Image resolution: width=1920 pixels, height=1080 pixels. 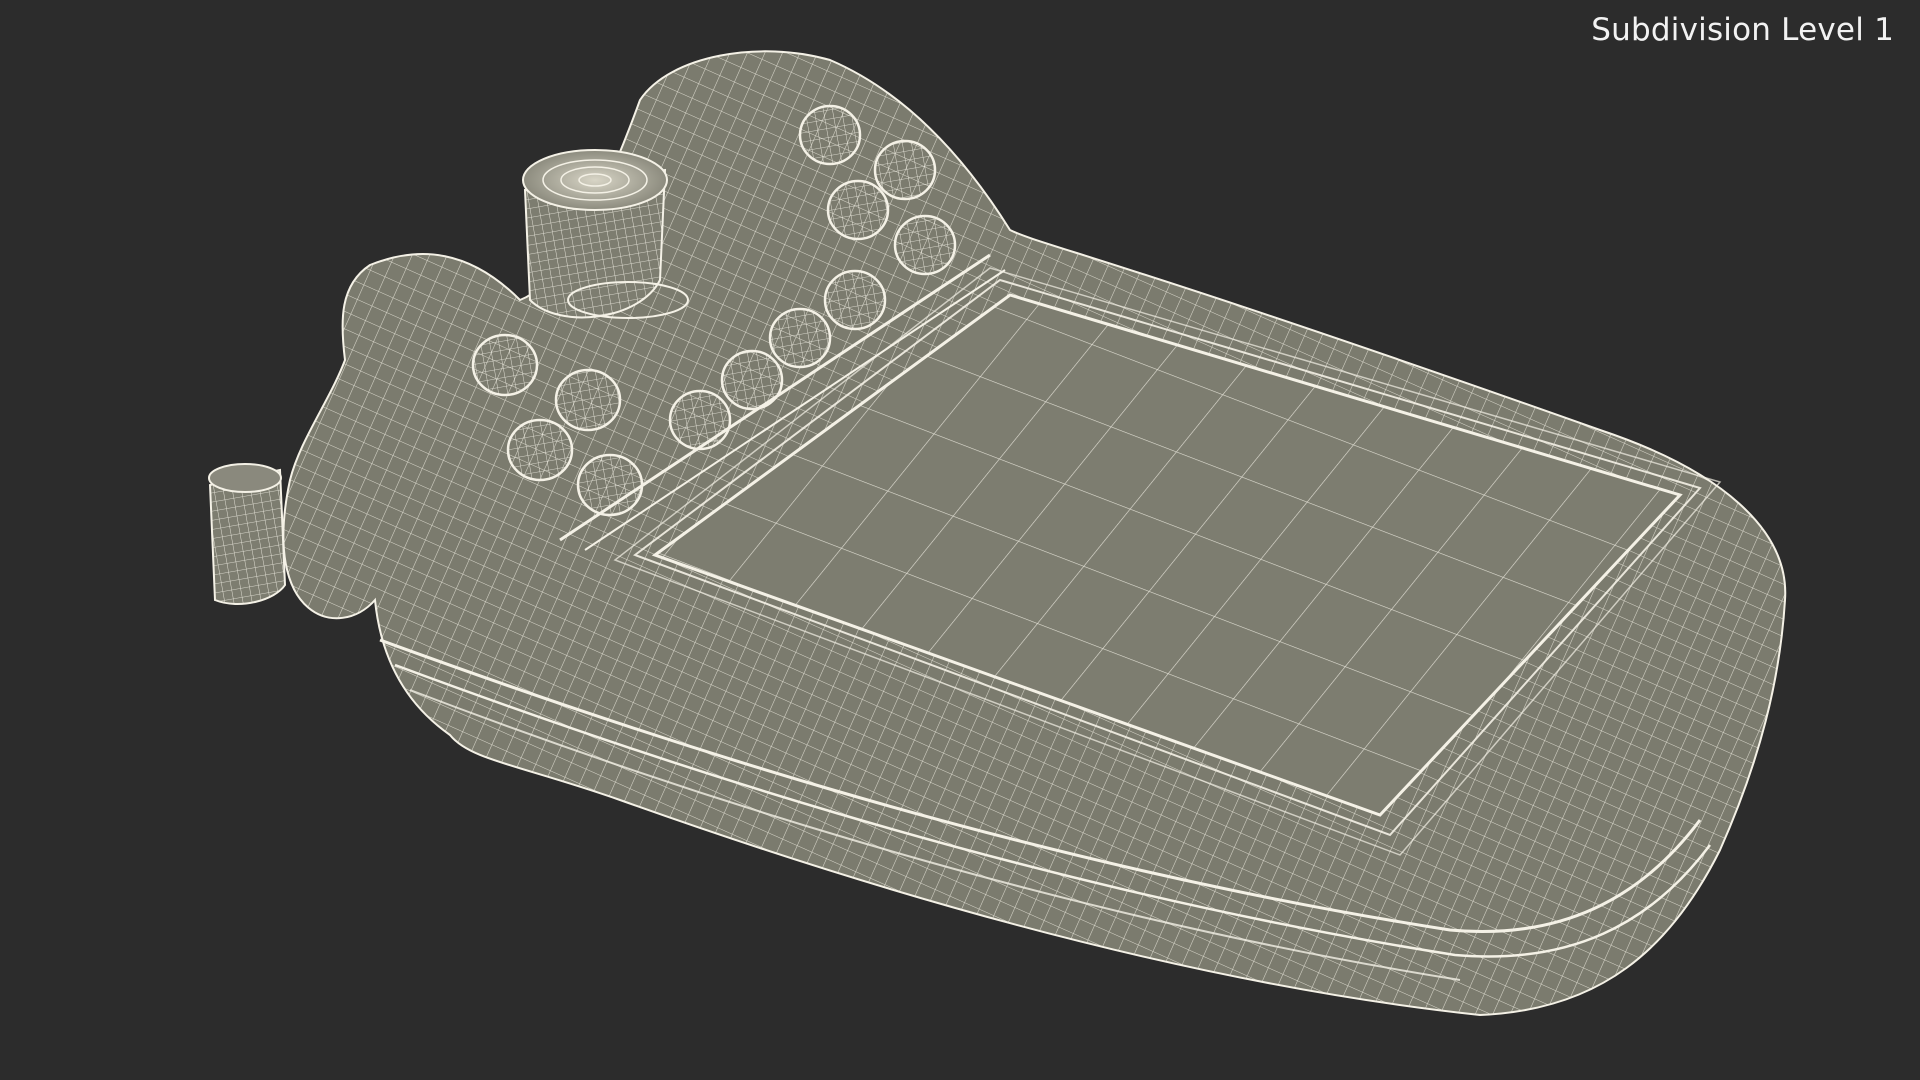 I want to click on subdivision-level-label: Subdivision Level 1, so click(x=1742, y=30).